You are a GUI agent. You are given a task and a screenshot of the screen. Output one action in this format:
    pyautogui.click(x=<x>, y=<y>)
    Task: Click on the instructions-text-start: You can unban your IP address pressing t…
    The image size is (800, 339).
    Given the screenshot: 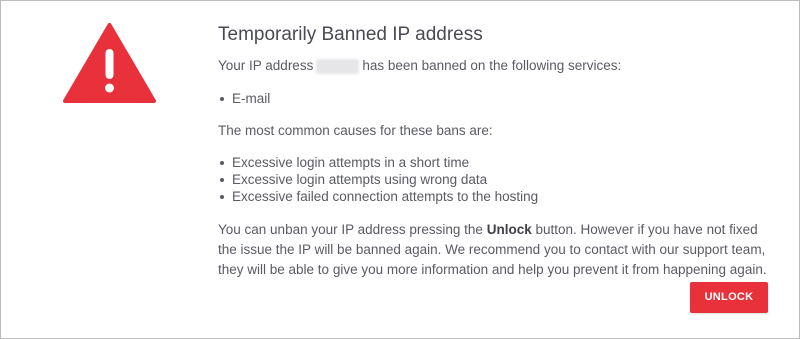 What is the action you would take?
    pyautogui.click(x=352, y=229)
    